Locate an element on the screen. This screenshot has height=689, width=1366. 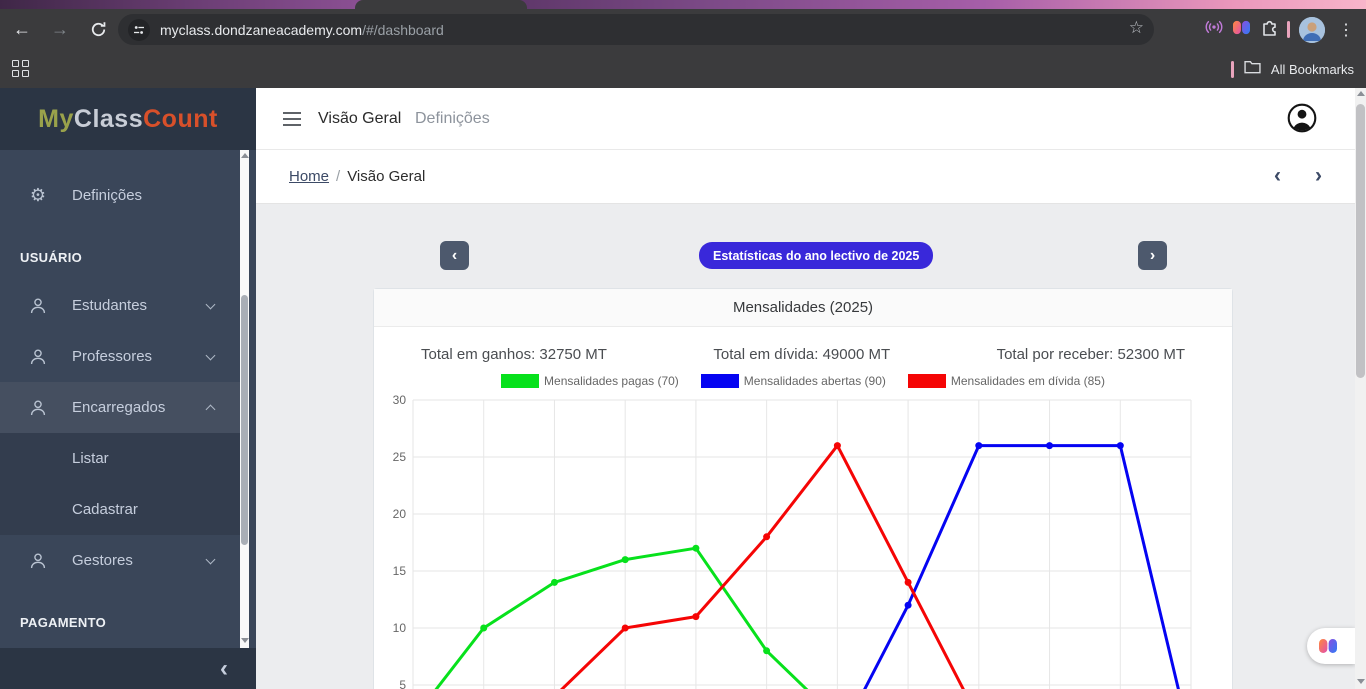
user-avatar-icon is located at coordinates (1302, 120).